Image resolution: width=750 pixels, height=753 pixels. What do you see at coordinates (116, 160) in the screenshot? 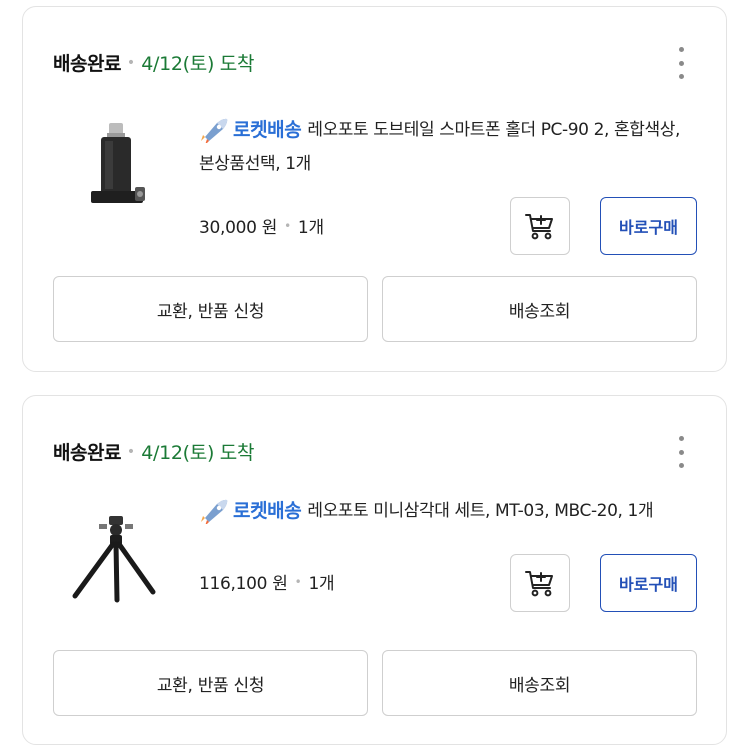
I see `product-image-phone-holder` at bounding box center [116, 160].